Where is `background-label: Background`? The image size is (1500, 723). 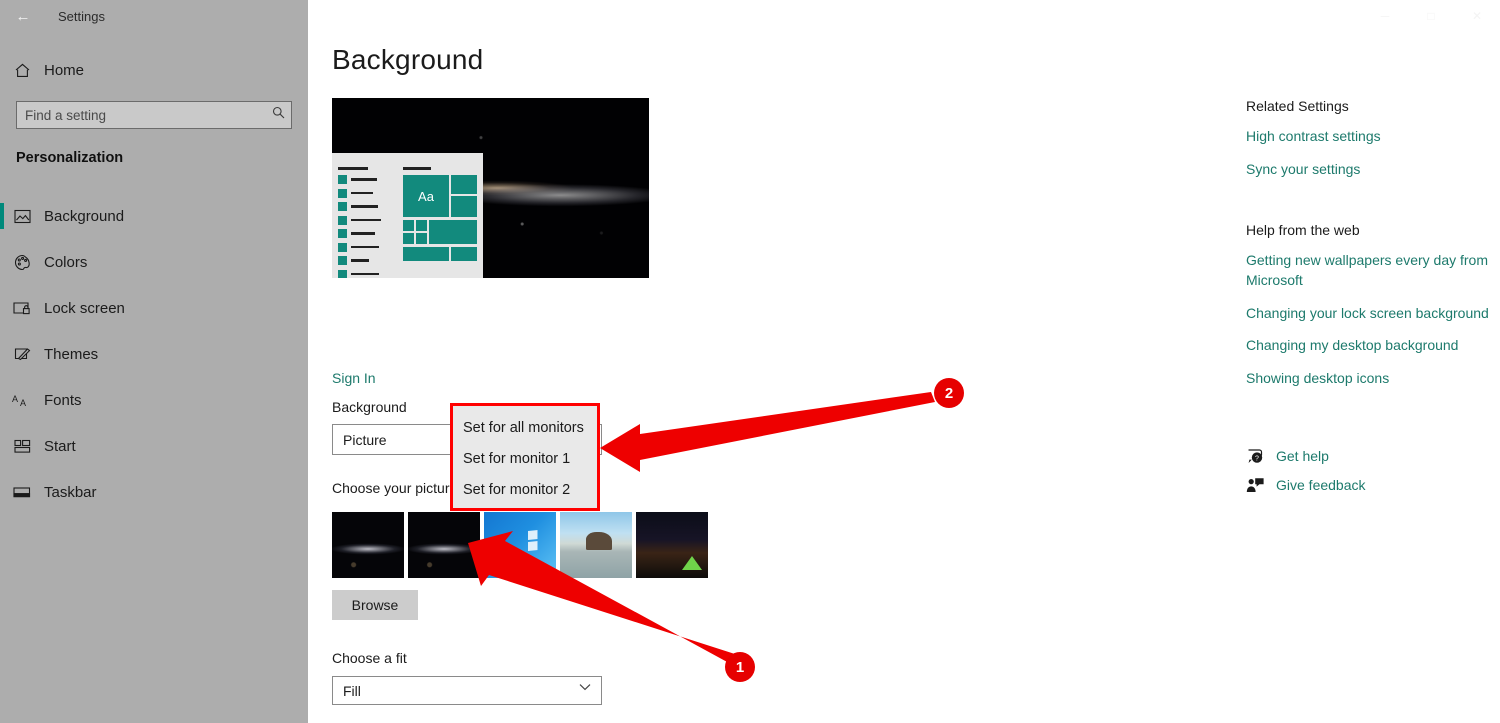 background-label: Background is located at coordinates (369, 407).